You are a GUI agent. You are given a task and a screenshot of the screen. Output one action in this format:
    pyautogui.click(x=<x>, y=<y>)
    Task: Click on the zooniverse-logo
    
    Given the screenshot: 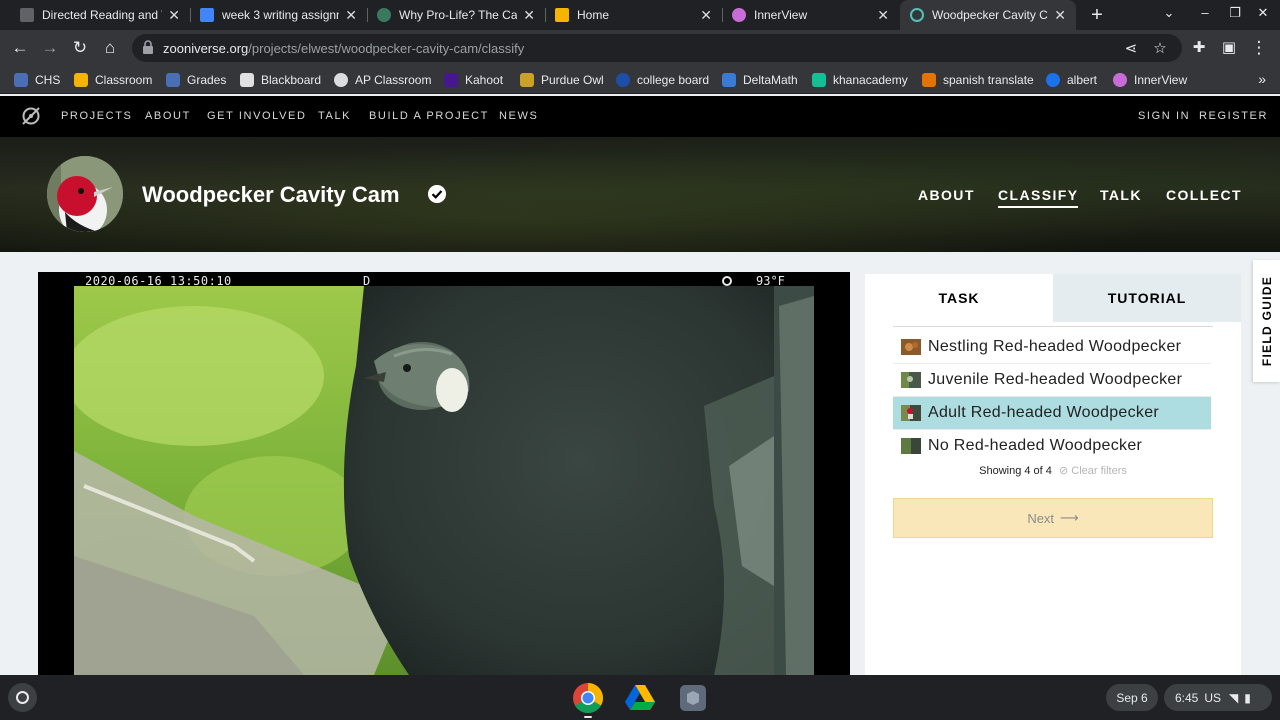 What is the action you would take?
    pyautogui.click(x=31, y=116)
    